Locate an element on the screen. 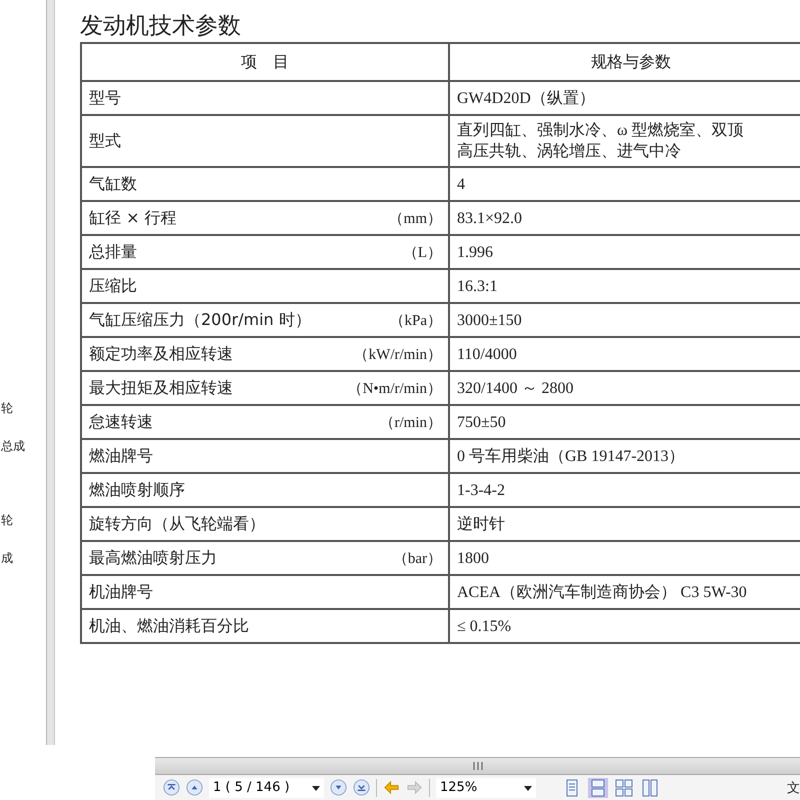 This screenshot has width=800, height=800. grid-view-icon is located at coordinates (624, 788).